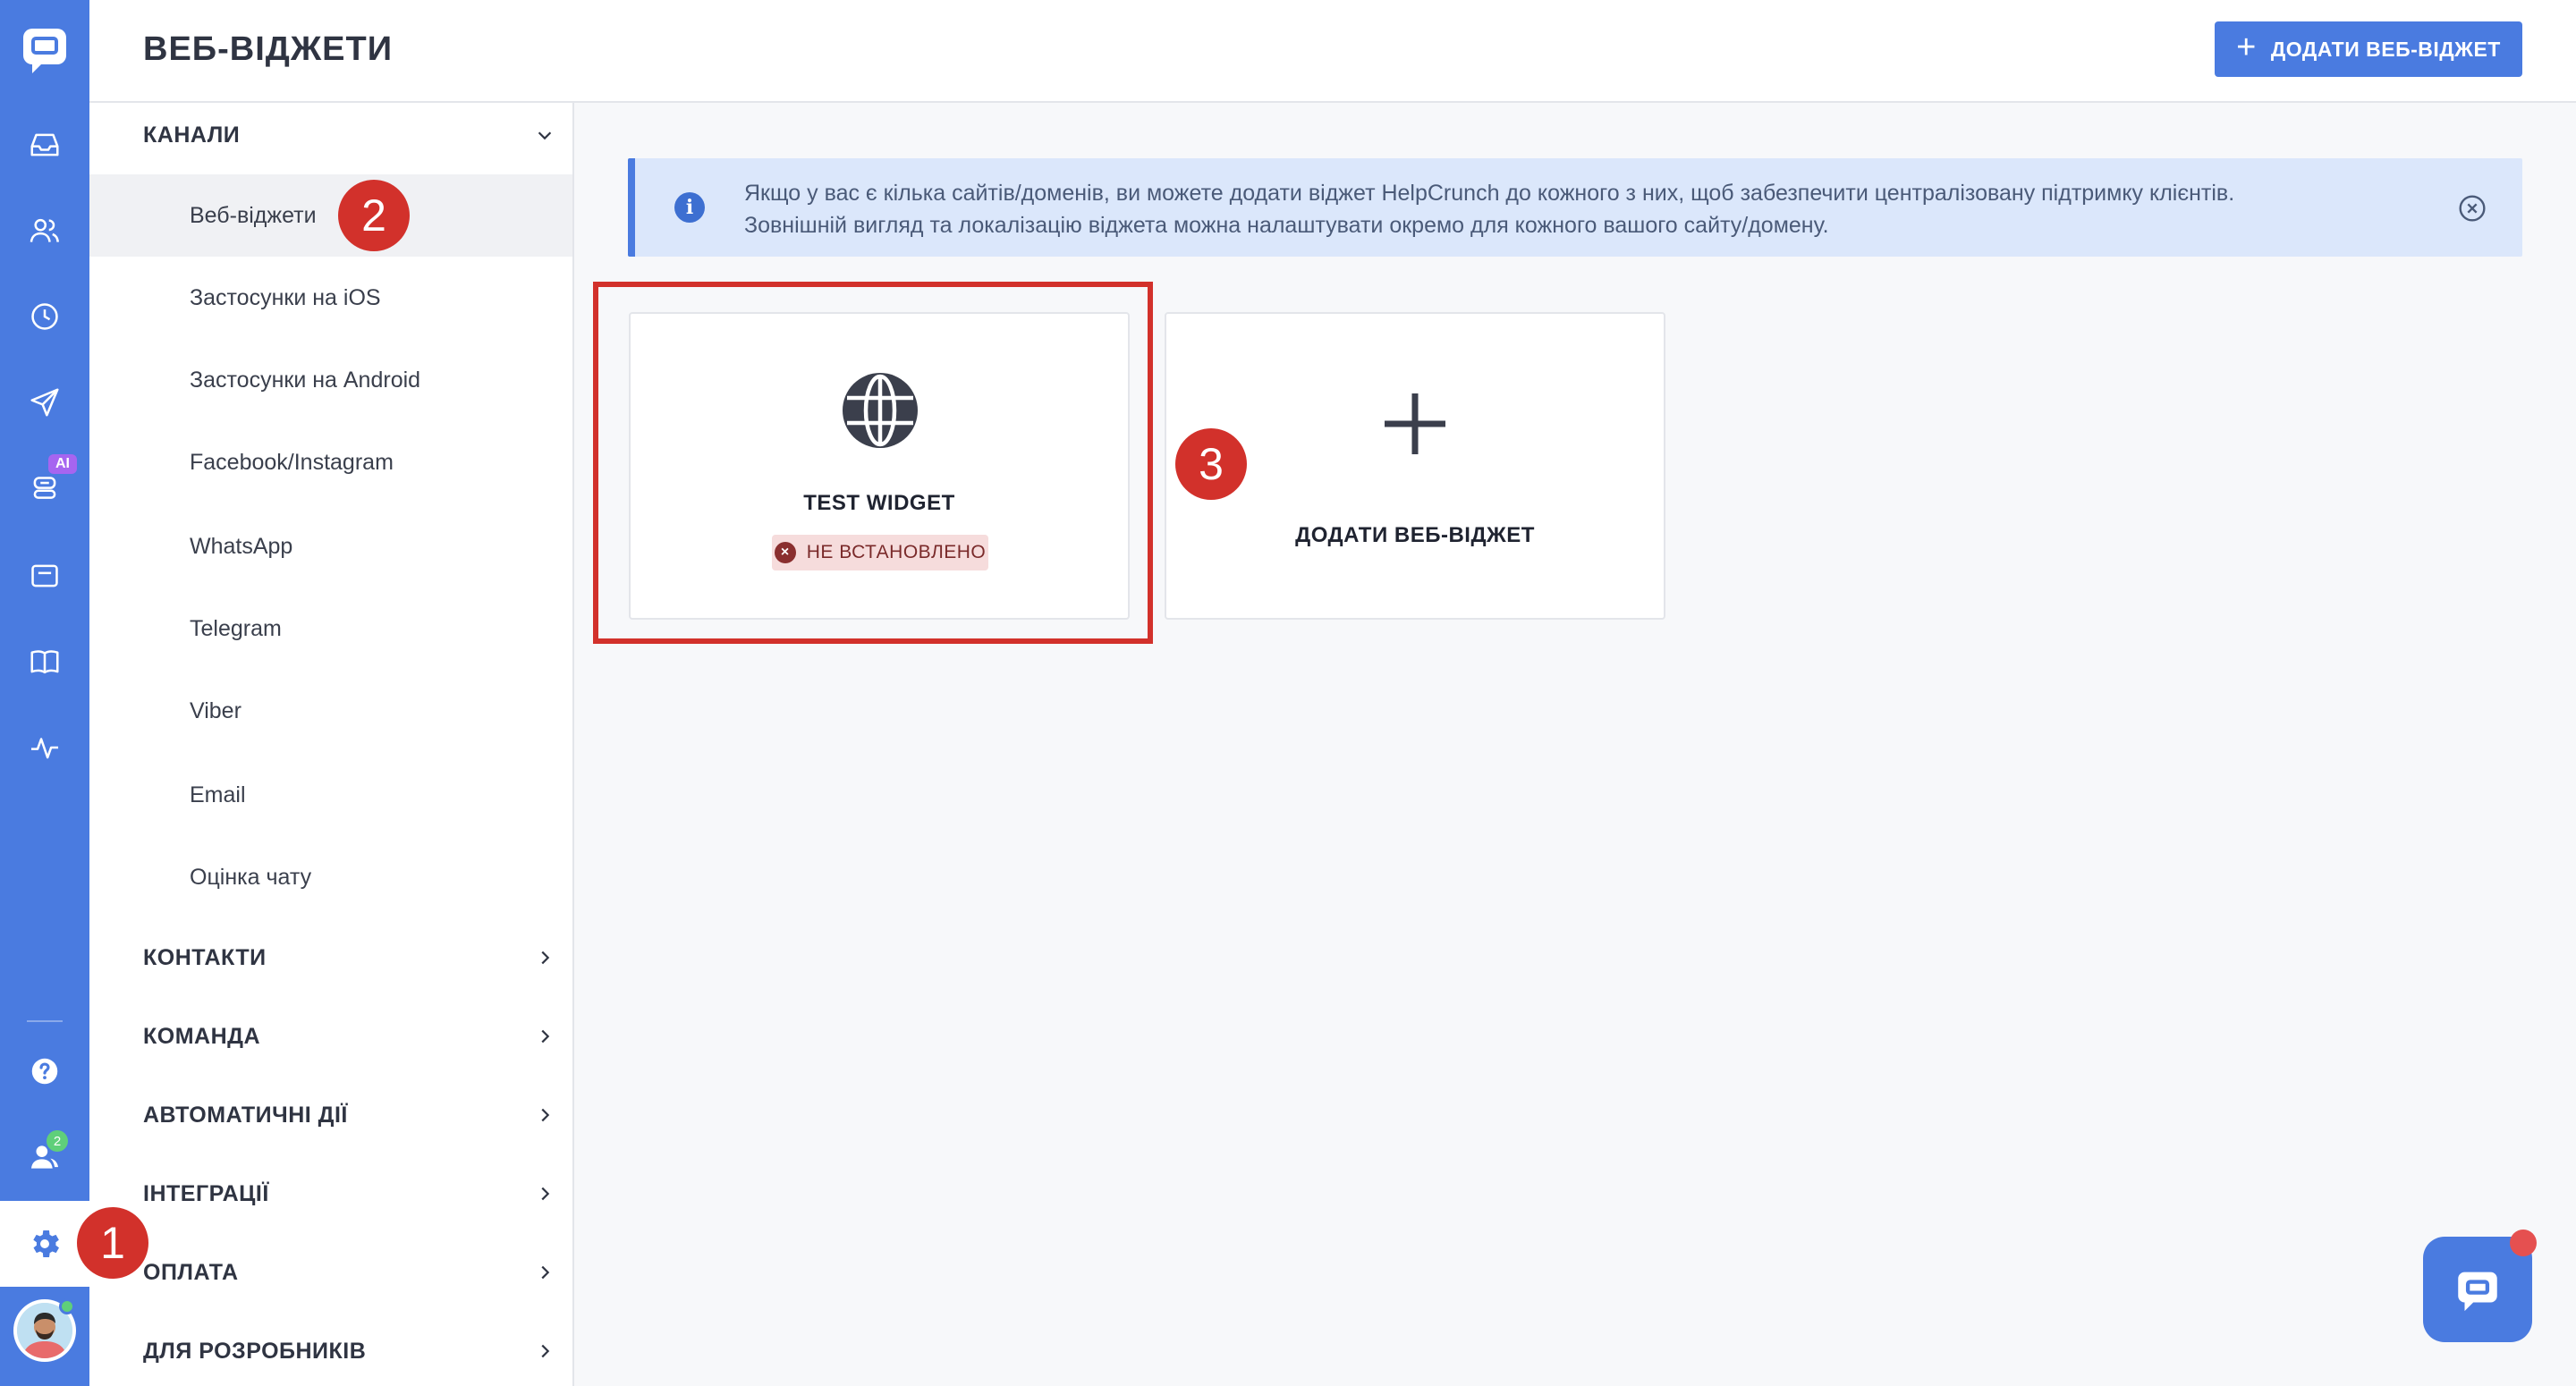 The height and width of the screenshot is (1386, 2576). Describe the element at coordinates (349, 958) in the screenshot. I see `section-contacts: КОНТАКТИ` at that location.